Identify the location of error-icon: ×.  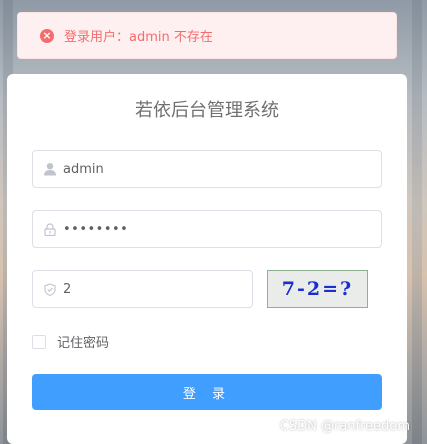
(47, 35).